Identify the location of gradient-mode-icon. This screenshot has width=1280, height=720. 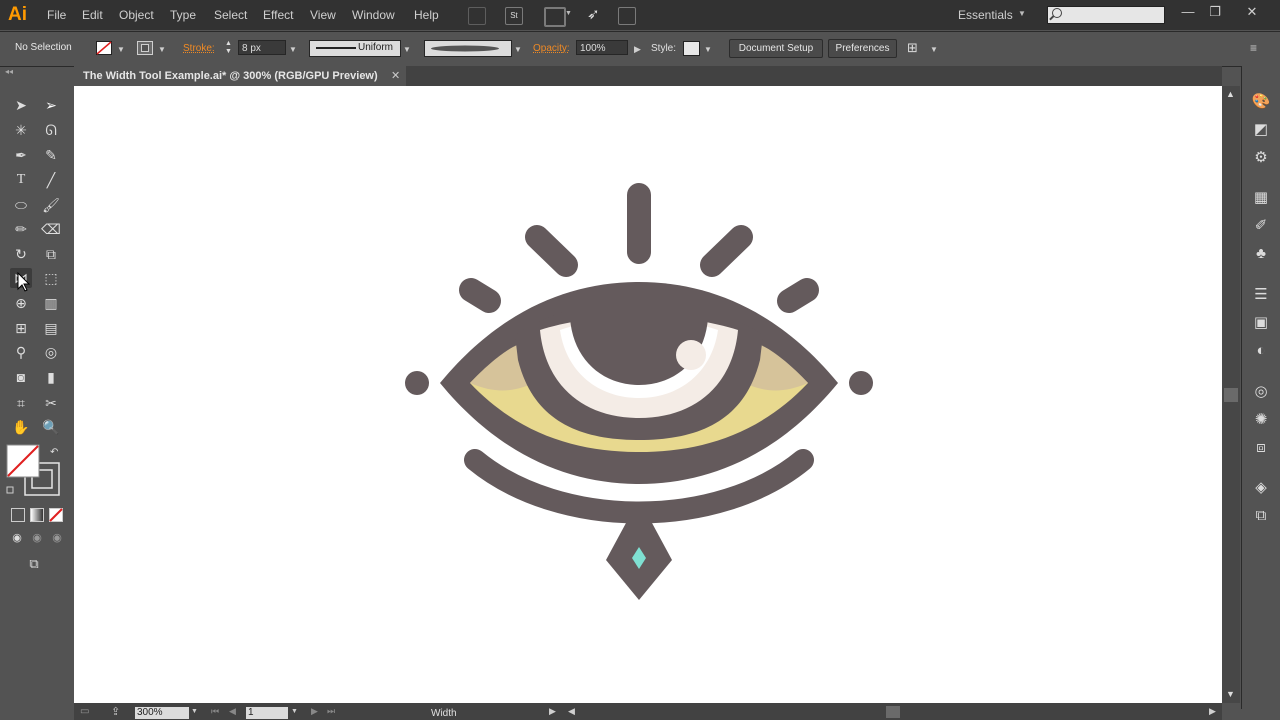
(37, 515).